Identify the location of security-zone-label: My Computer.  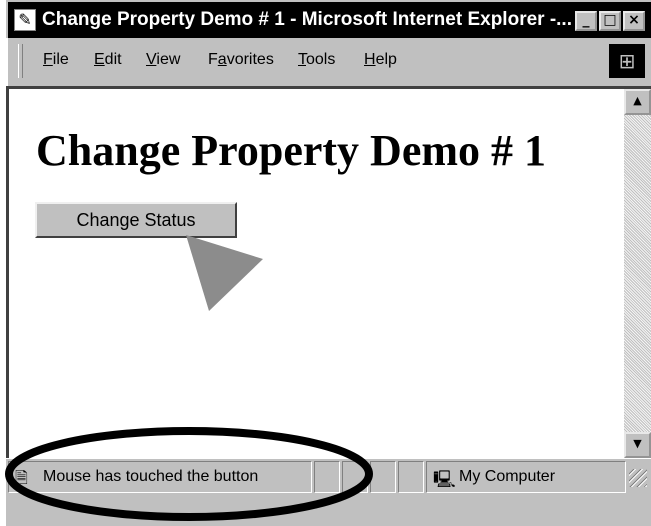
(507, 476).